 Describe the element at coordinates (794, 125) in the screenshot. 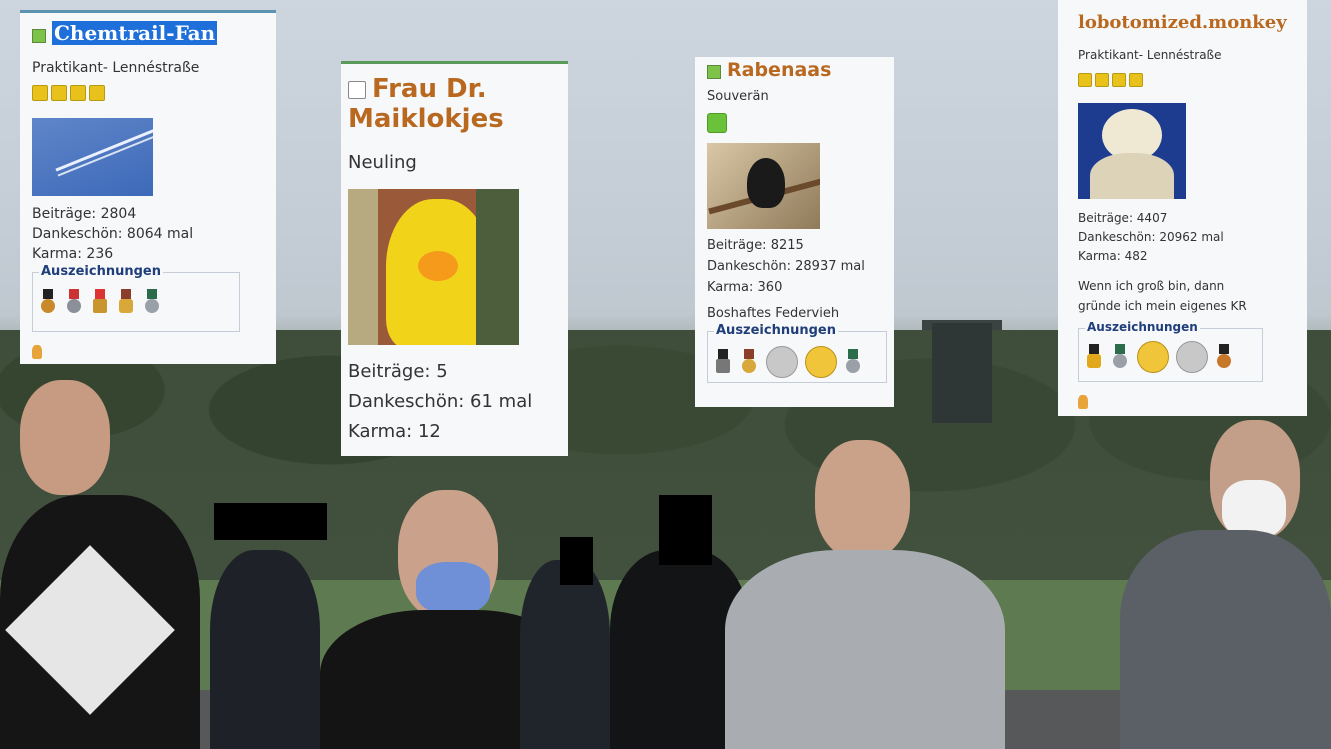

I see `rank-badge` at that location.